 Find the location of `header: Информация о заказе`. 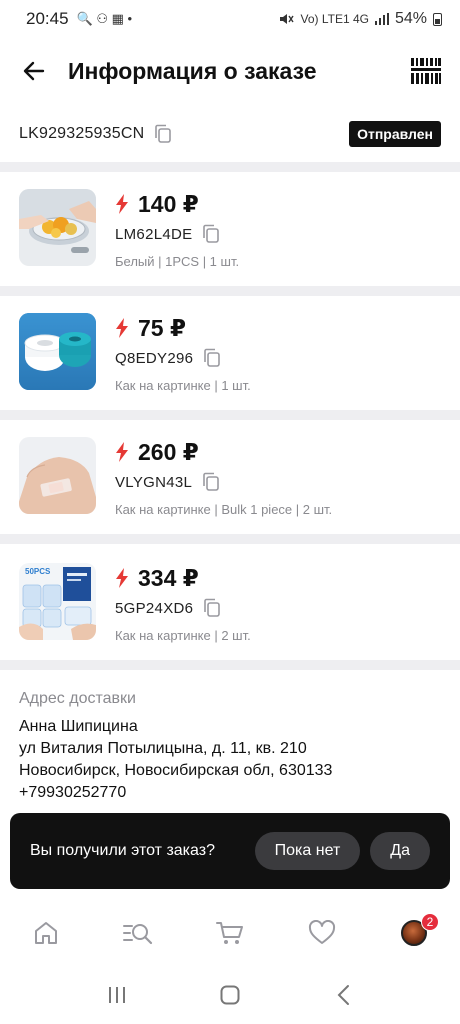

header: Информация о заказе is located at coordinates (230, 71).